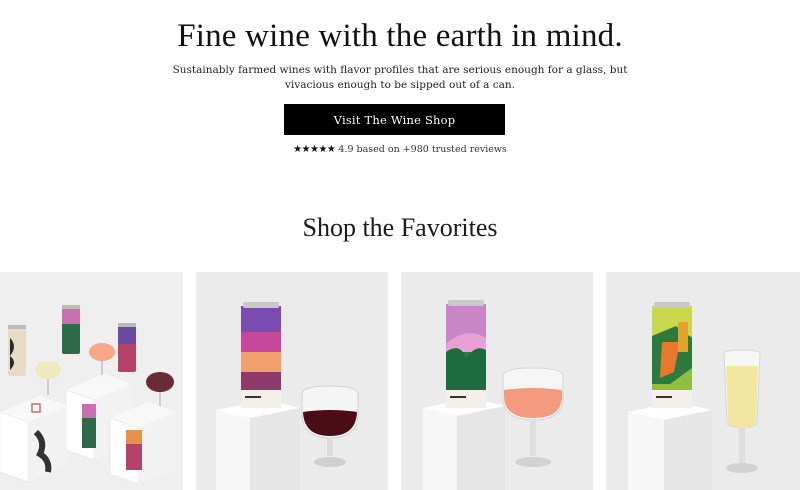 The width and height of the screenshot is (800, 490). Describe the element at coordinates (314, 149) in the screenshot. I see `star-rating-icon: ★★★★★` at that location.